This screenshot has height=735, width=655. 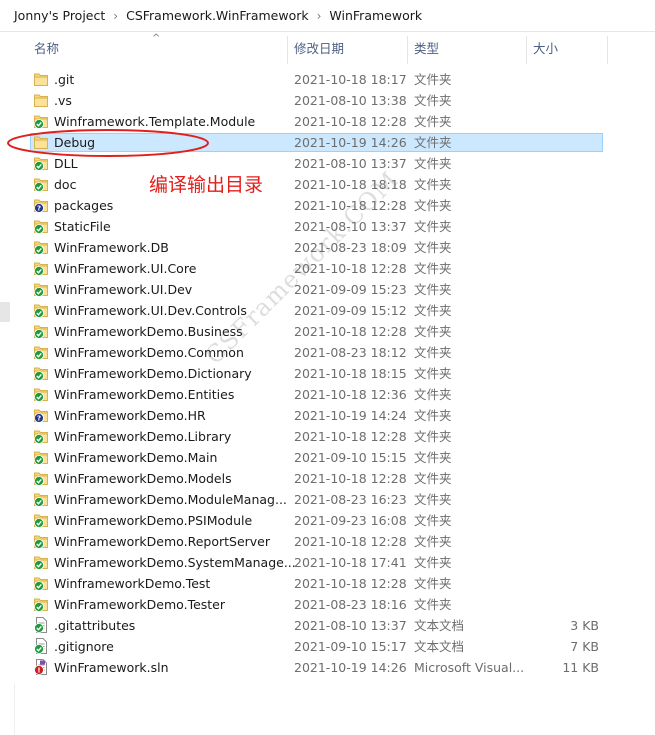 I want to click on file-row: ? WinFrameworkDemo.HR 2021-10-19 14:24 文件夹, so click(x=327, y=415).